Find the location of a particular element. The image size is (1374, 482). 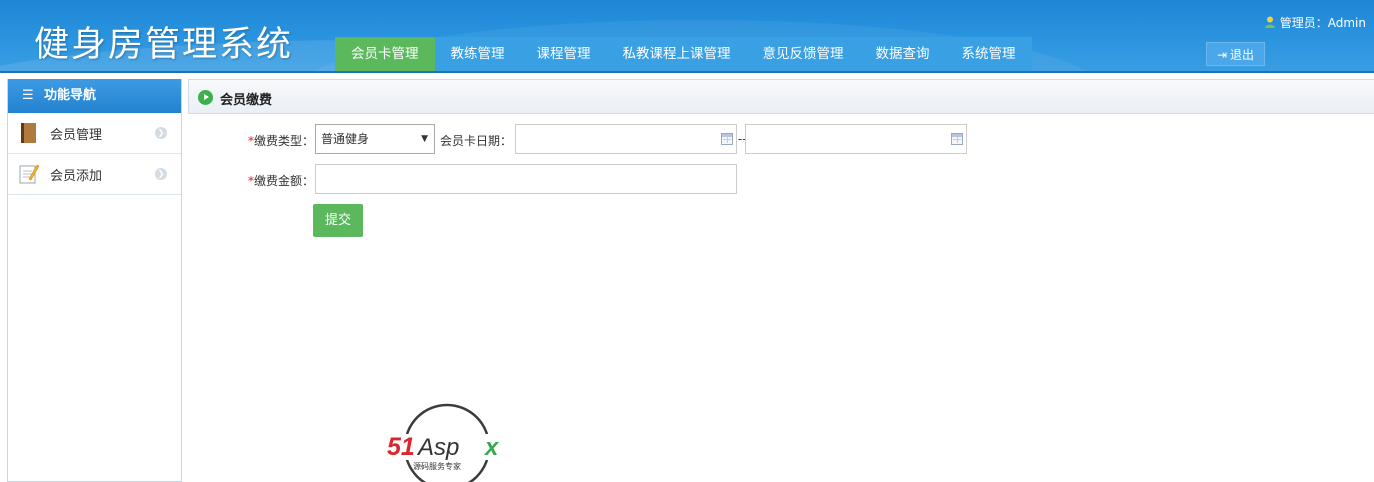

sidebar-header-label: 功能导航 is located at coordinates (70, 95).